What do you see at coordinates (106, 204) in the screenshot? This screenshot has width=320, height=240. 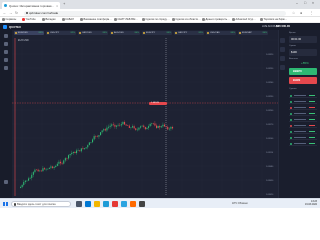 I see `store-icon` at bounding box center [106, 204].